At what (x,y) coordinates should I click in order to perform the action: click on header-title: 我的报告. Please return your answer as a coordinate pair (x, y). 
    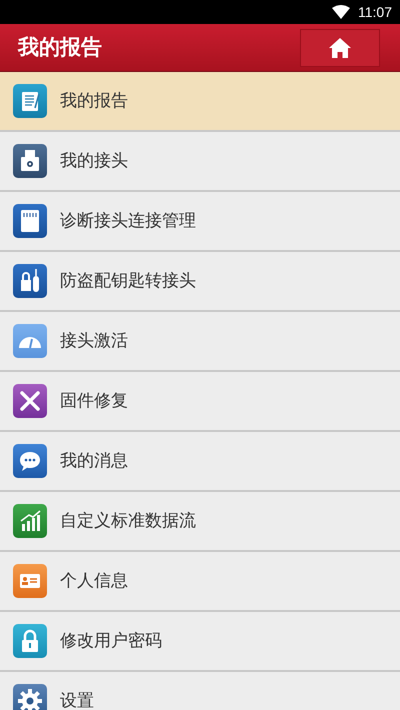
    Looking at the image, I should click on (60, 47).